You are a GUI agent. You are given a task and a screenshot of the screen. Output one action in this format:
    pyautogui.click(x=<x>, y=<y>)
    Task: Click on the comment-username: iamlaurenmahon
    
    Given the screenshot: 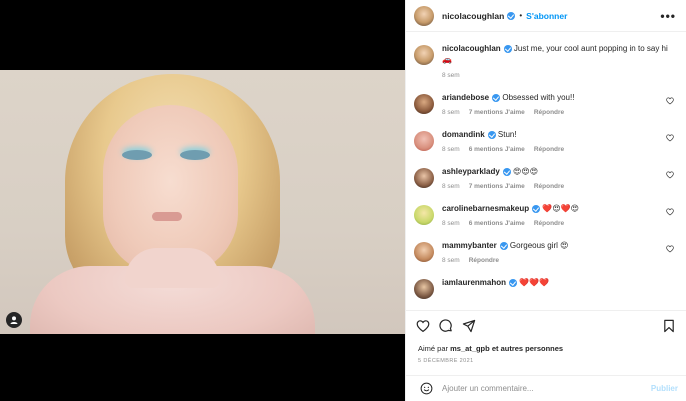 What is the action you would take?
    pyautogui.click(x=474, y=282)
    